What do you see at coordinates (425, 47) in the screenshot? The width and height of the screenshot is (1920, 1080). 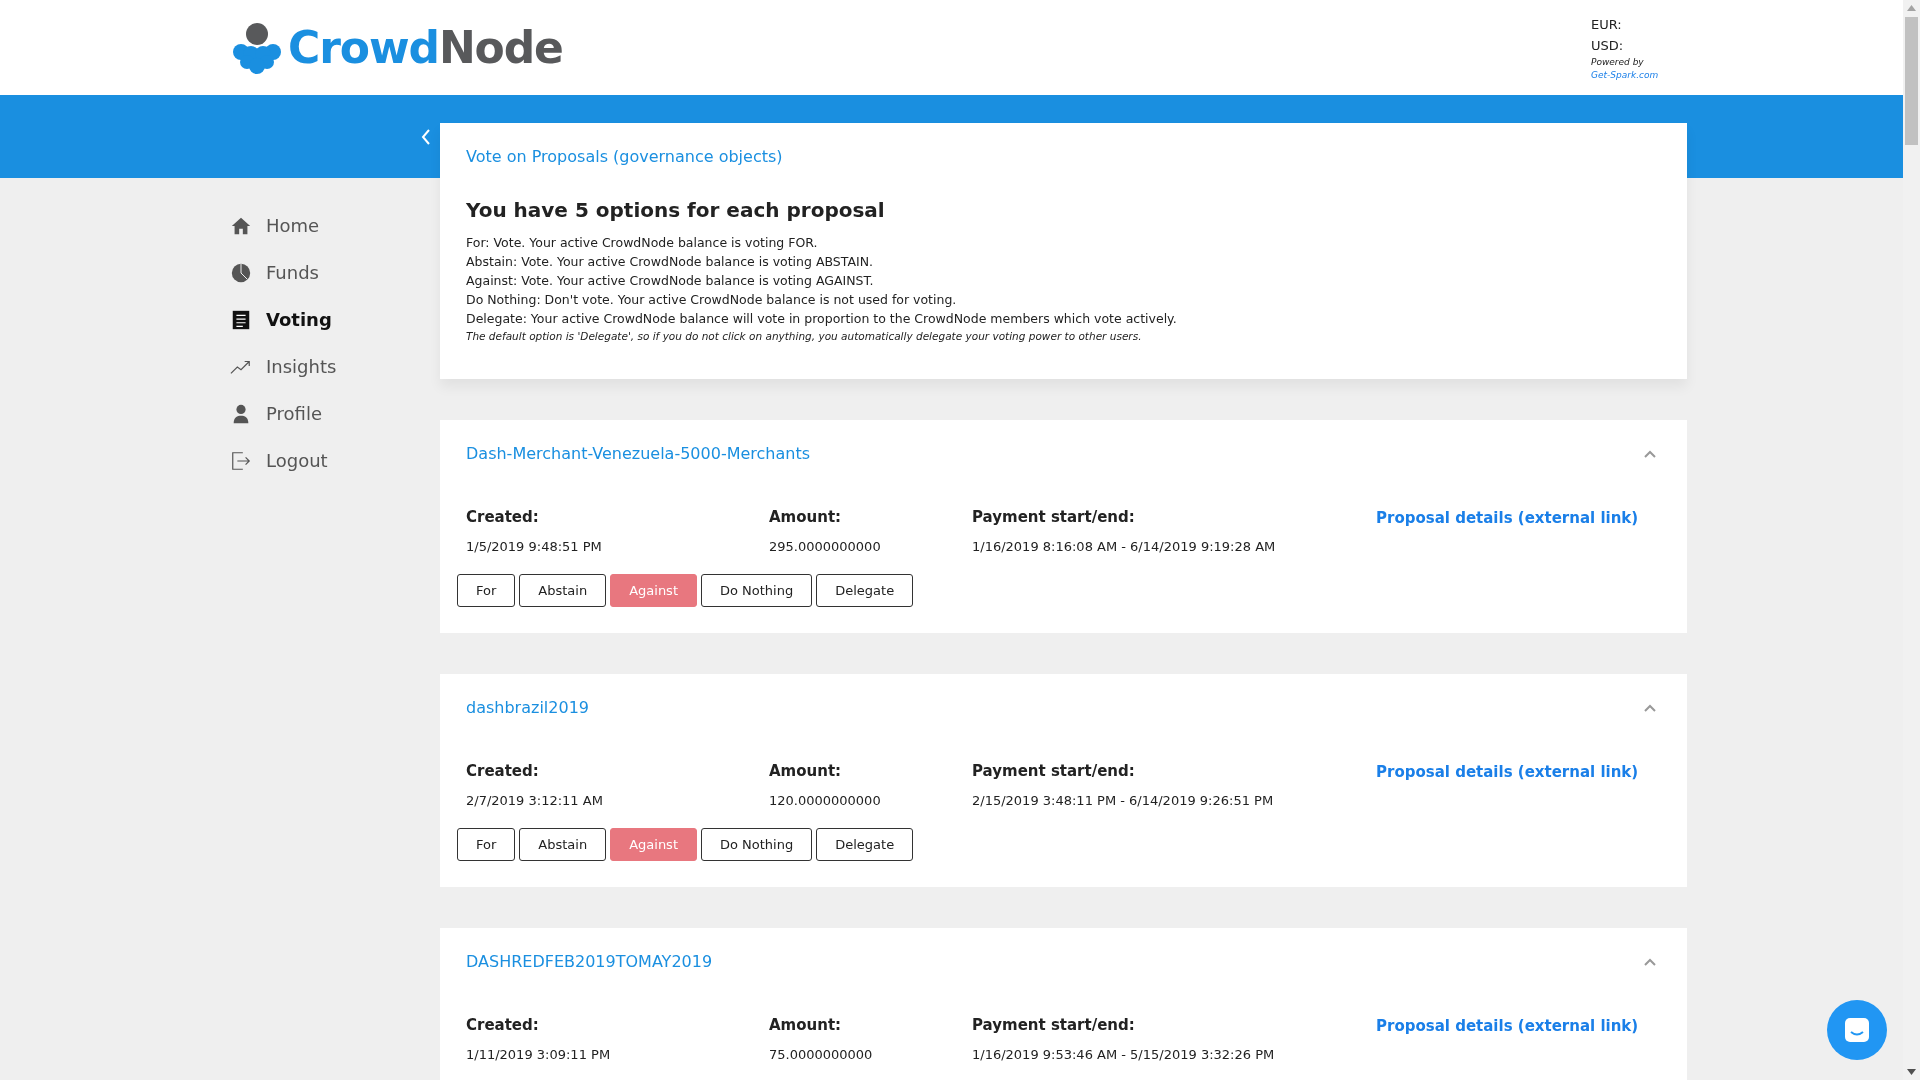 I see `logo-wordmark: CrowdNode` at bounding box center [425, 47].